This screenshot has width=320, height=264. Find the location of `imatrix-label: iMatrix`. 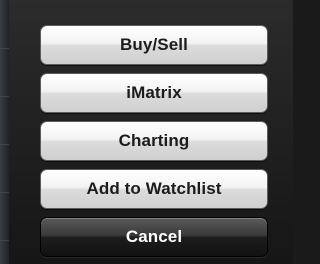

imatrix-label: iMatrix is located at coordinates (154, 92).